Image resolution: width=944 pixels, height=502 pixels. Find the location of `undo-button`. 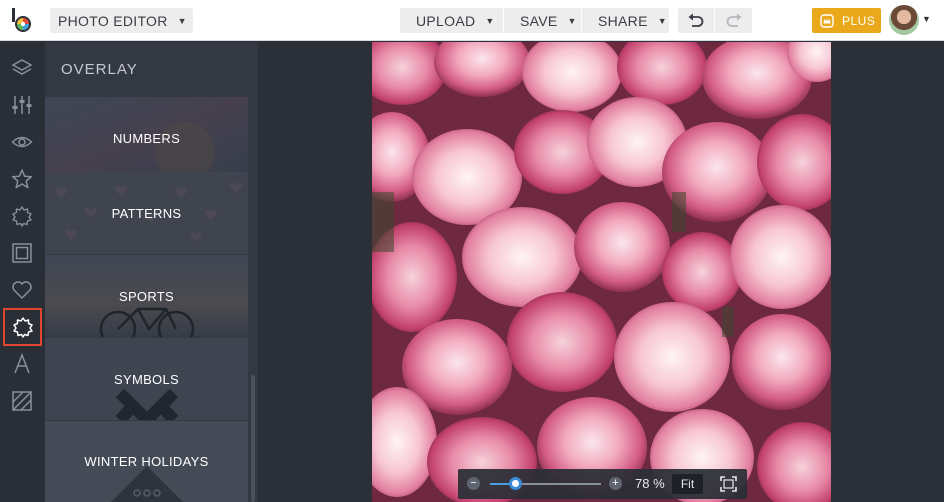

undo-button is located at coordinates (696, 20).